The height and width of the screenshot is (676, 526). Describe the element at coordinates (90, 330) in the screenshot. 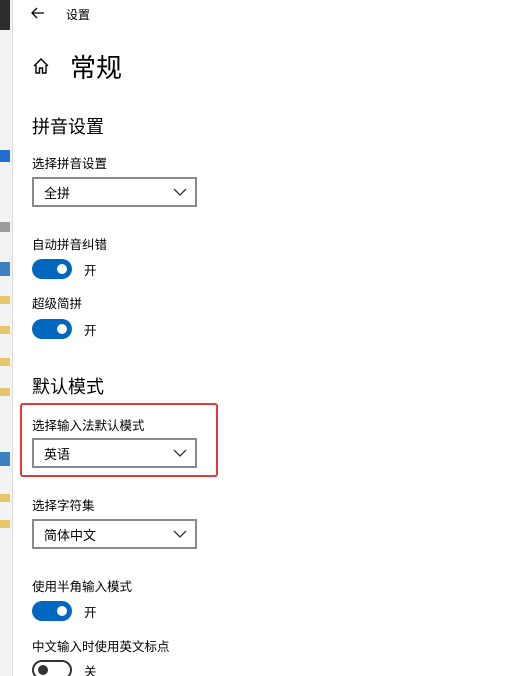

I see `super-jianpin-state: 开` at that location.